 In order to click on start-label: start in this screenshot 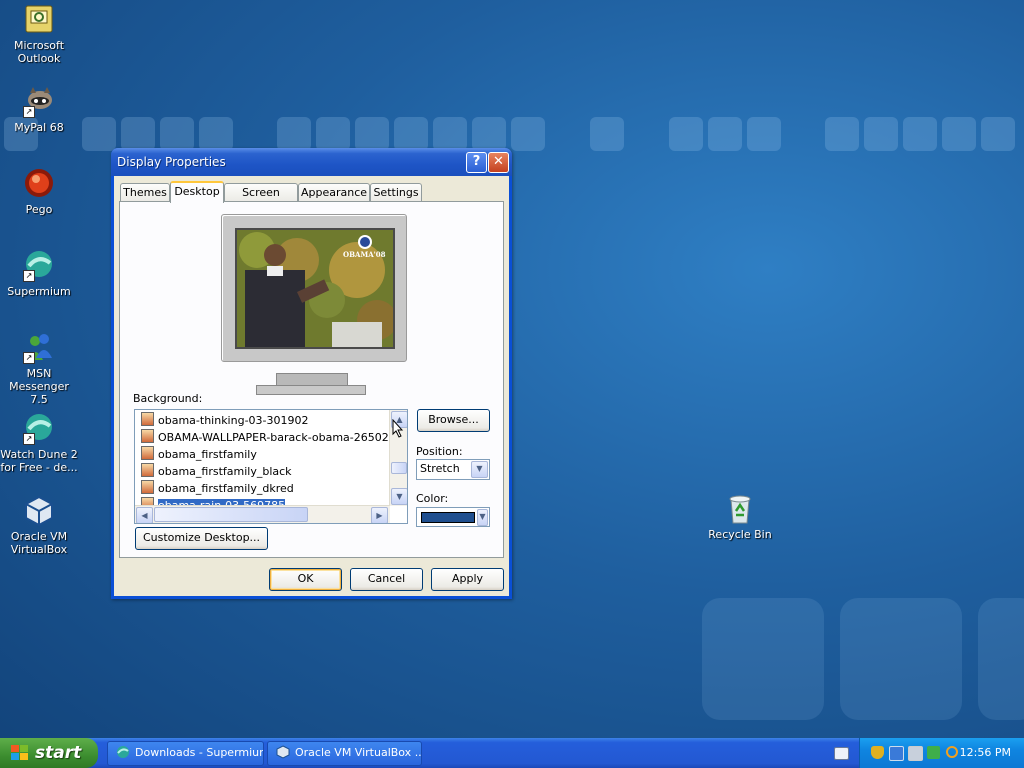, I will do `click(58, 753)`.